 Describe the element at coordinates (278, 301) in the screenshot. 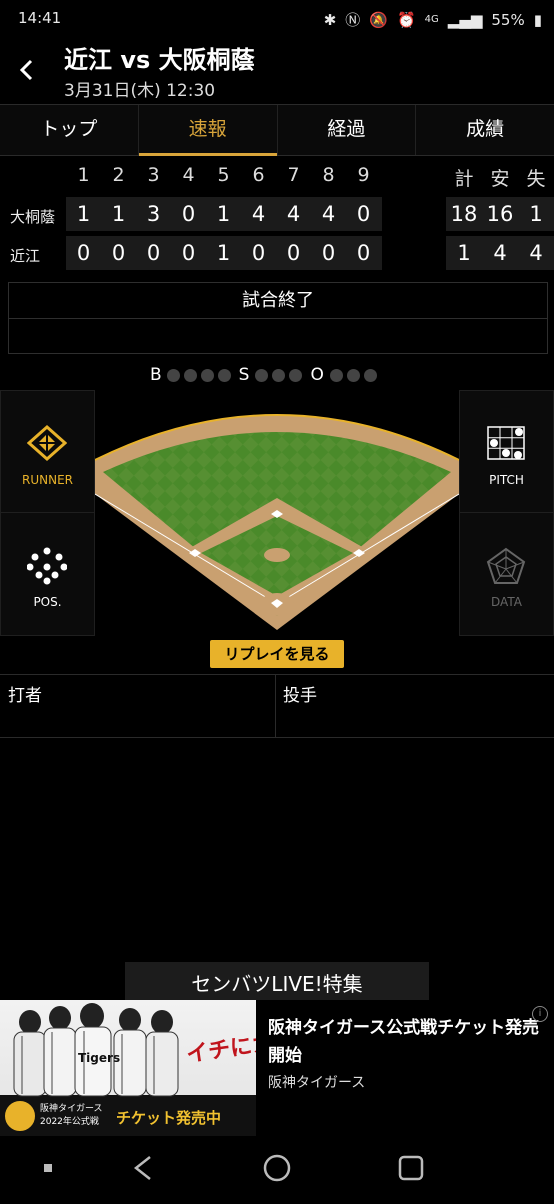

I see `game-status: 試合終了` at that location.